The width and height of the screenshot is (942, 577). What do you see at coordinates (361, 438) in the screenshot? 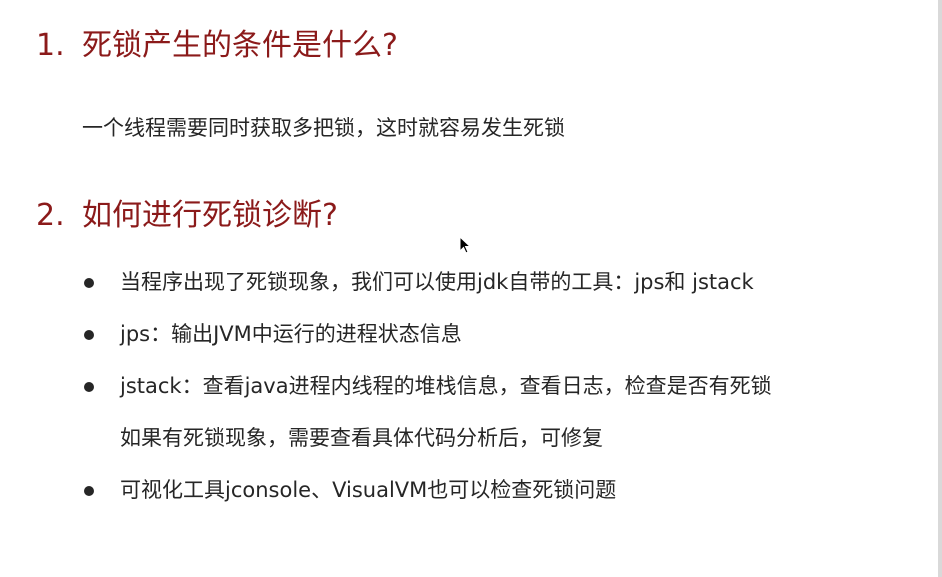
I see `bullet-continuation-text: 如果有死锁现象，需要查看具体代码分析后，可修复` at bounding box center [361, 438].